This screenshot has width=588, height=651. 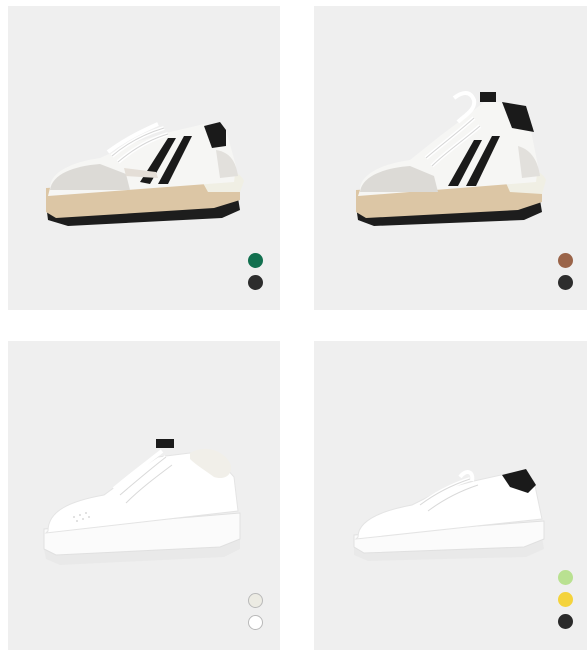 What do you see at coordinates (255, 260) in the screenshot?
I see `color-swatch-green` at bounding box center [255, 260].